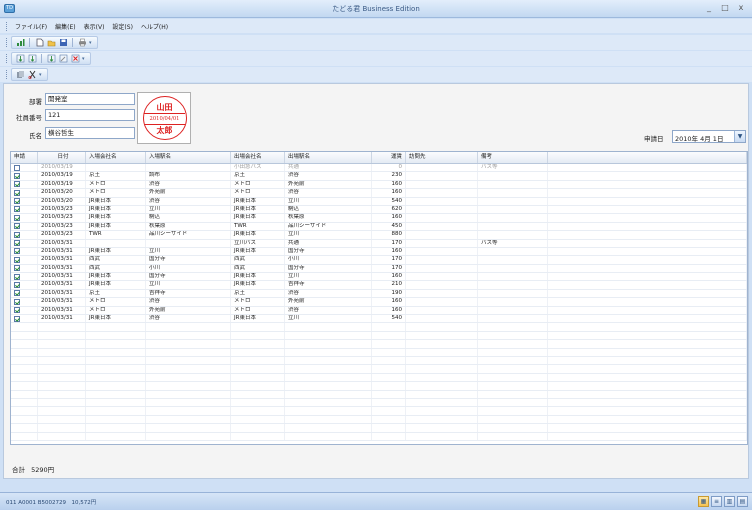 Image resolution: width=752 pixels, height=510 pixels. What do you see at coordinates (20, 43) in the screenshot?
I see `chart-icon` at bounding box center [20, 43].